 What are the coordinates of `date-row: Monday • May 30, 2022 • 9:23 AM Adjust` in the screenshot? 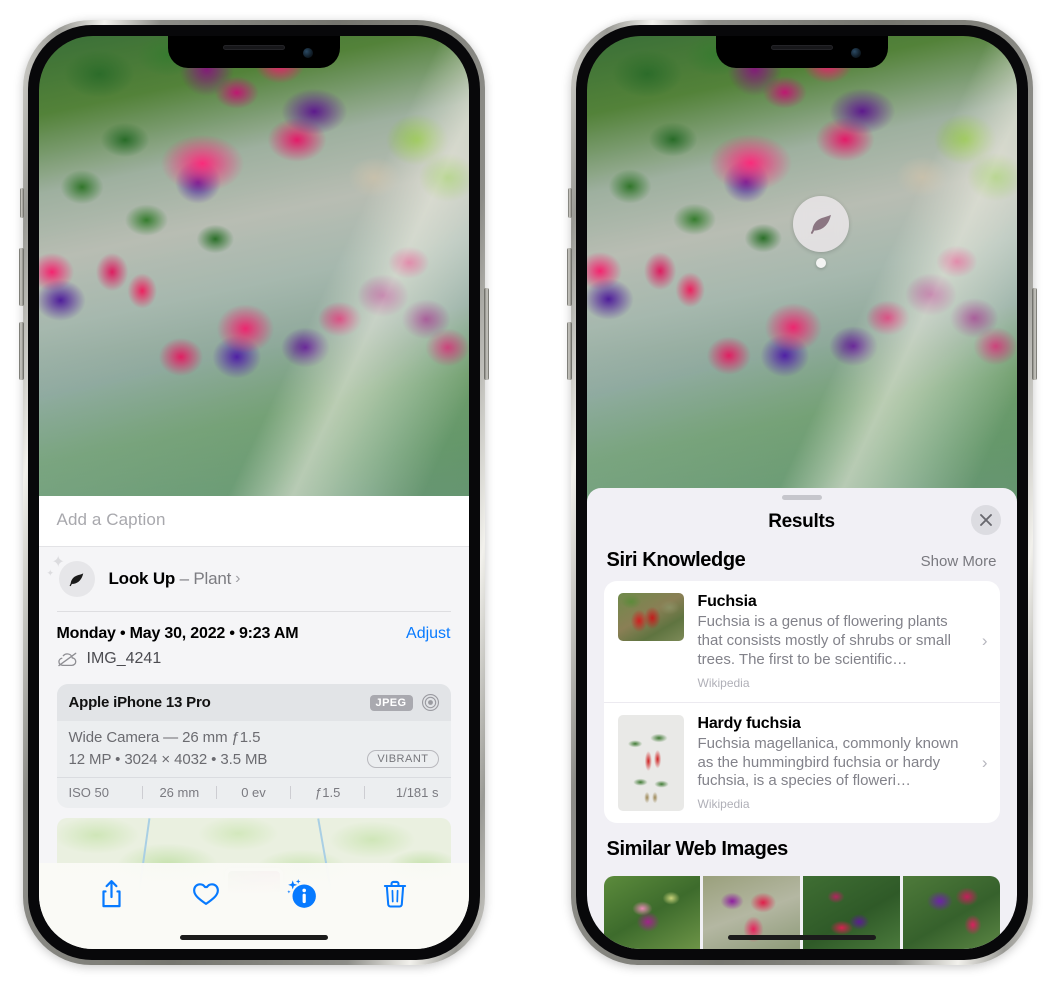 It's located at (254, 634).